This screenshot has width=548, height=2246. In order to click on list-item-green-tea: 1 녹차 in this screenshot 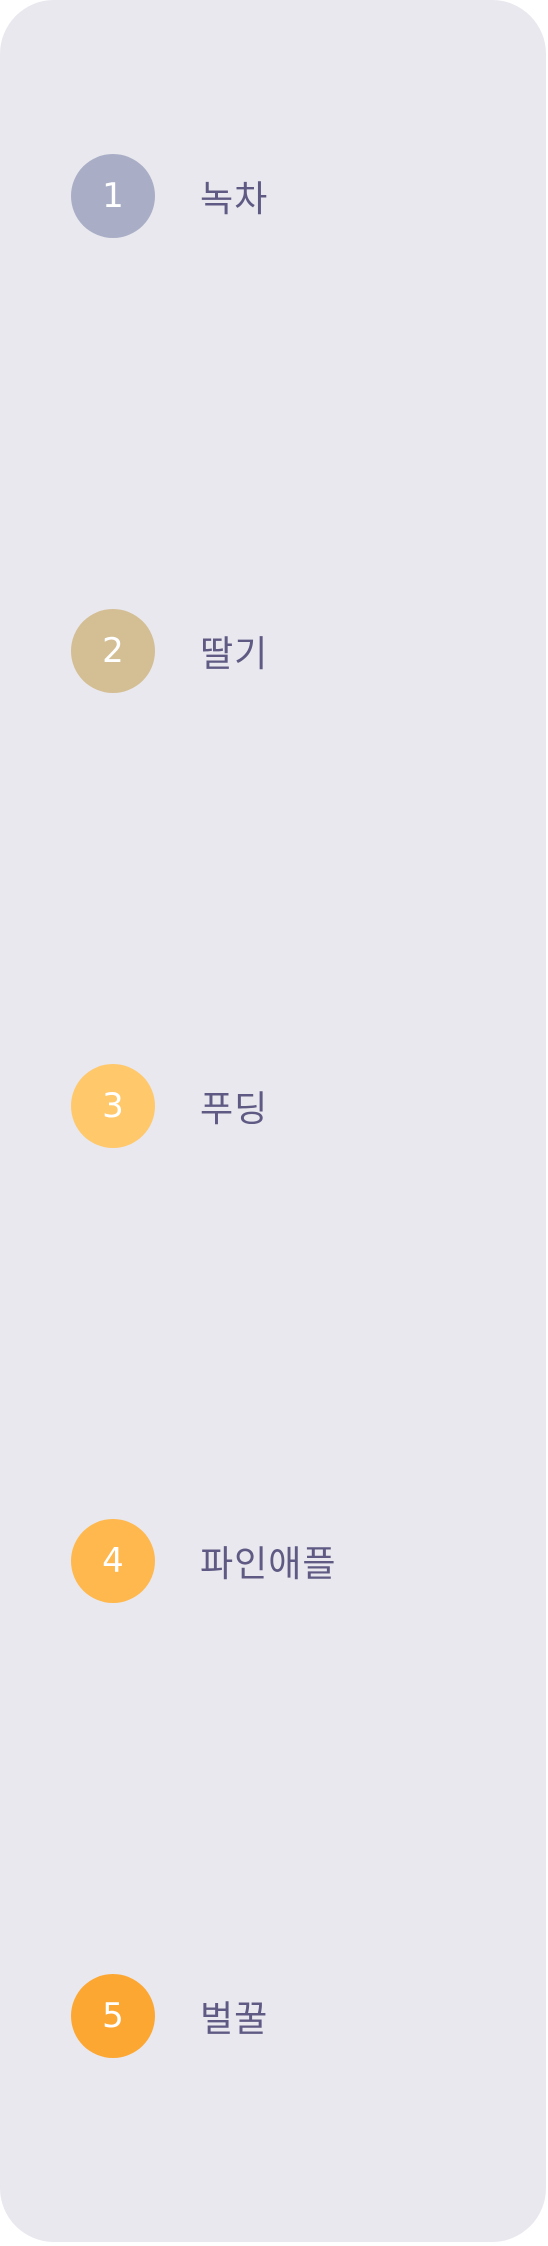, I will do `click(169, 196)`.